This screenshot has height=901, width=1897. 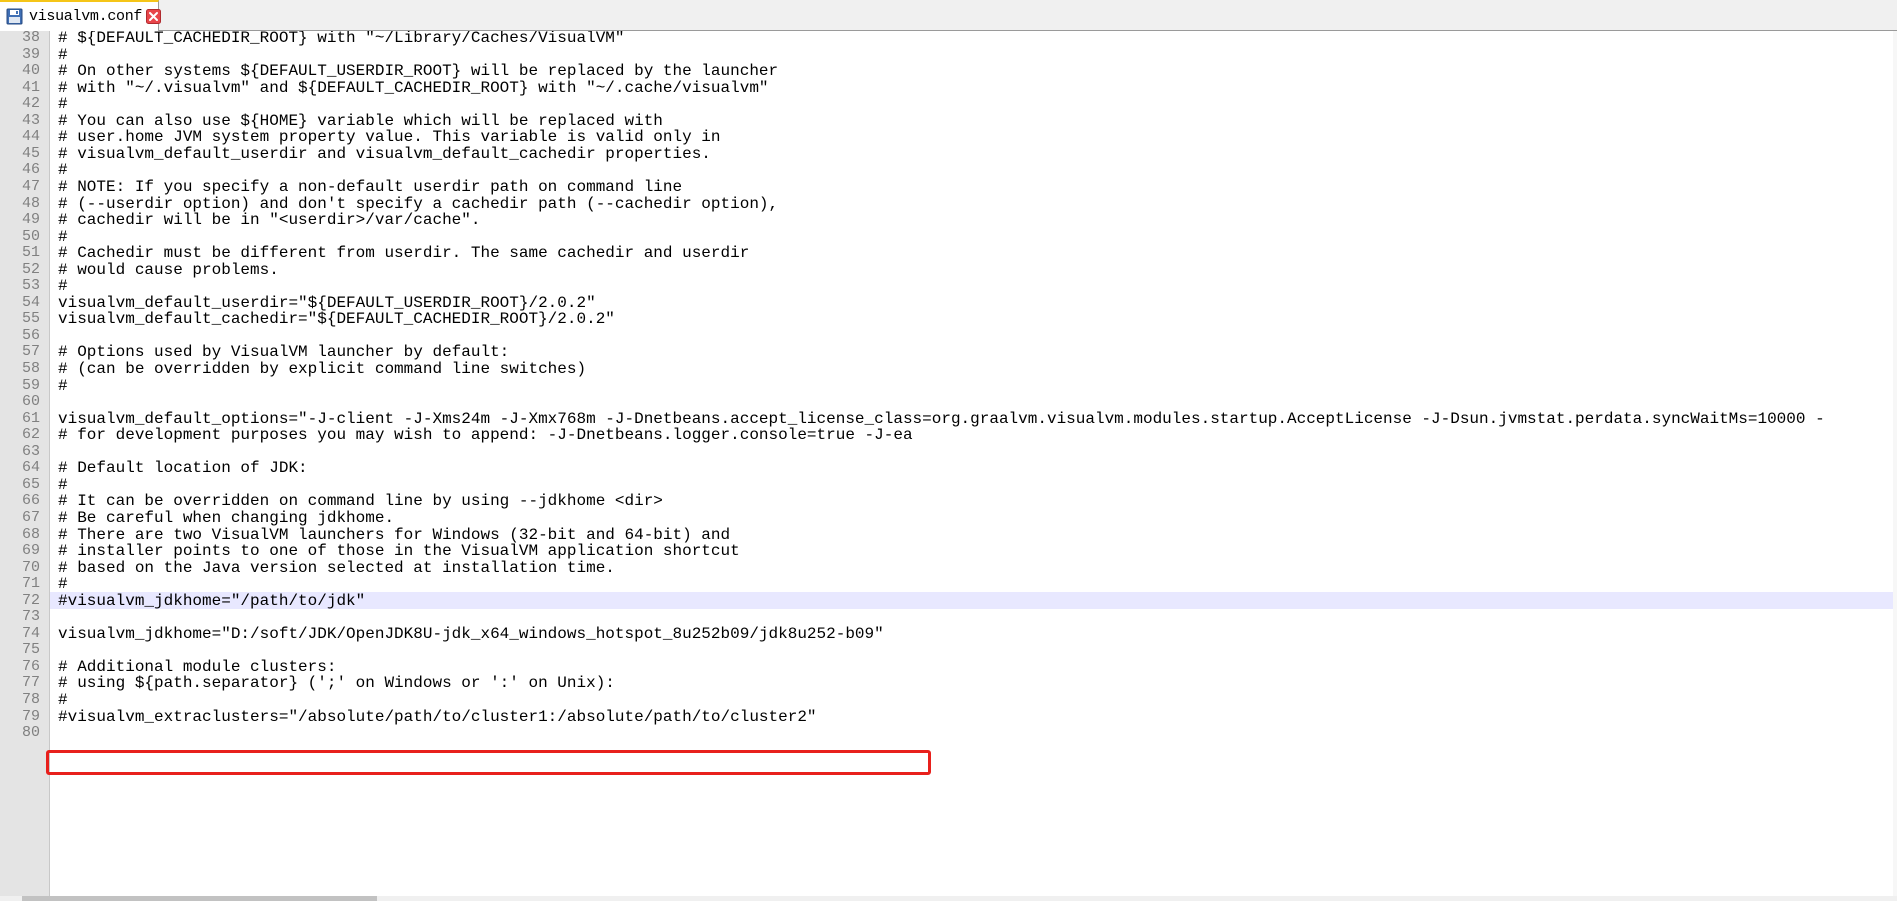 I want to click on floppy-disk-icon, so click(x=14, y=16).